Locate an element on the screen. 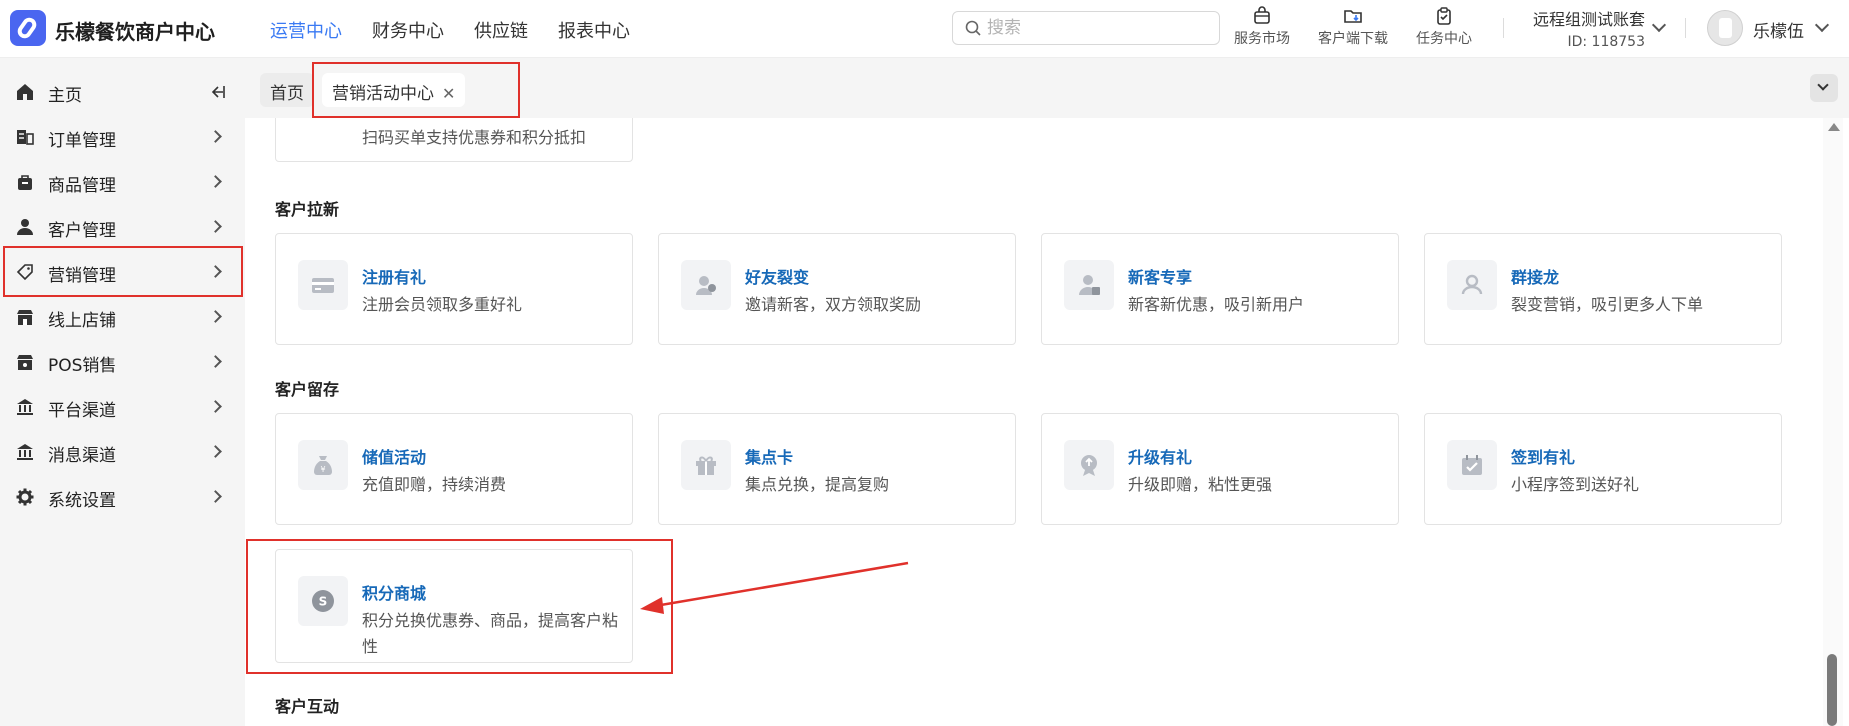  sidebar-item-label: 商品管理 is located at coordinates (82, 186).